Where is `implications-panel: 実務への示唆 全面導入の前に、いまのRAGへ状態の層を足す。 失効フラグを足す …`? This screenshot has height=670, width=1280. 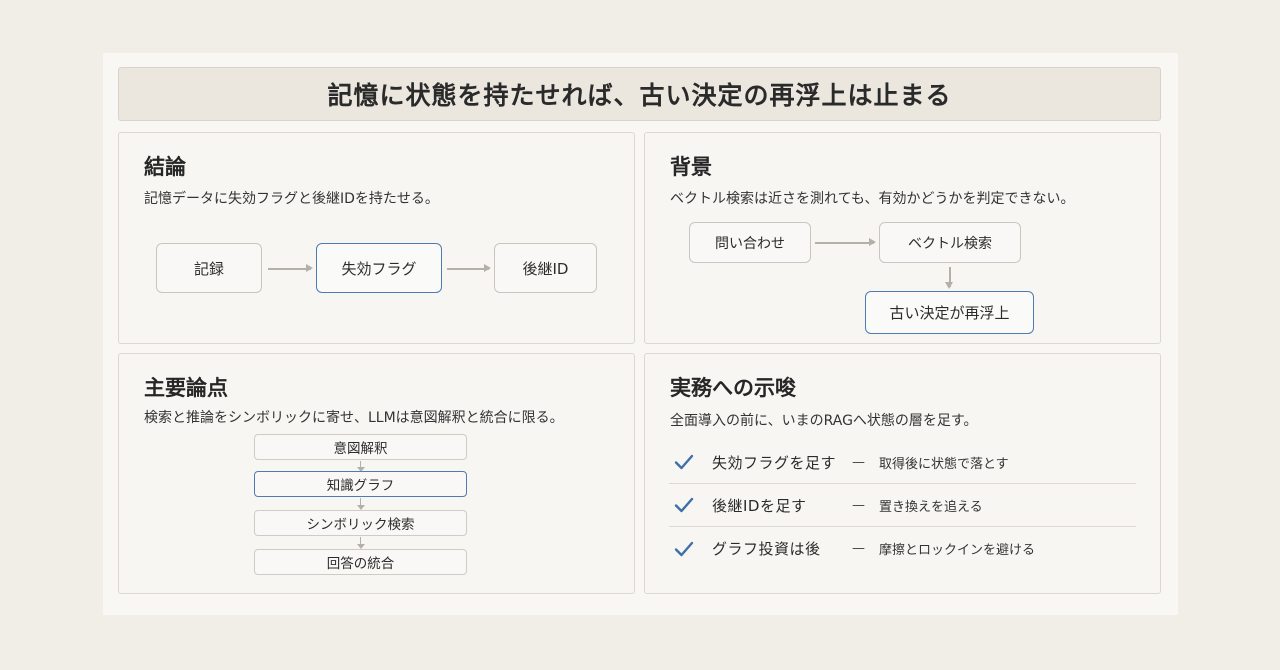
implications-panel: 実務への示唆 全面導入の前に、いまのRAGへ状態の層を足す。 失効フラグを足す … is located at coordinates (902, 473).